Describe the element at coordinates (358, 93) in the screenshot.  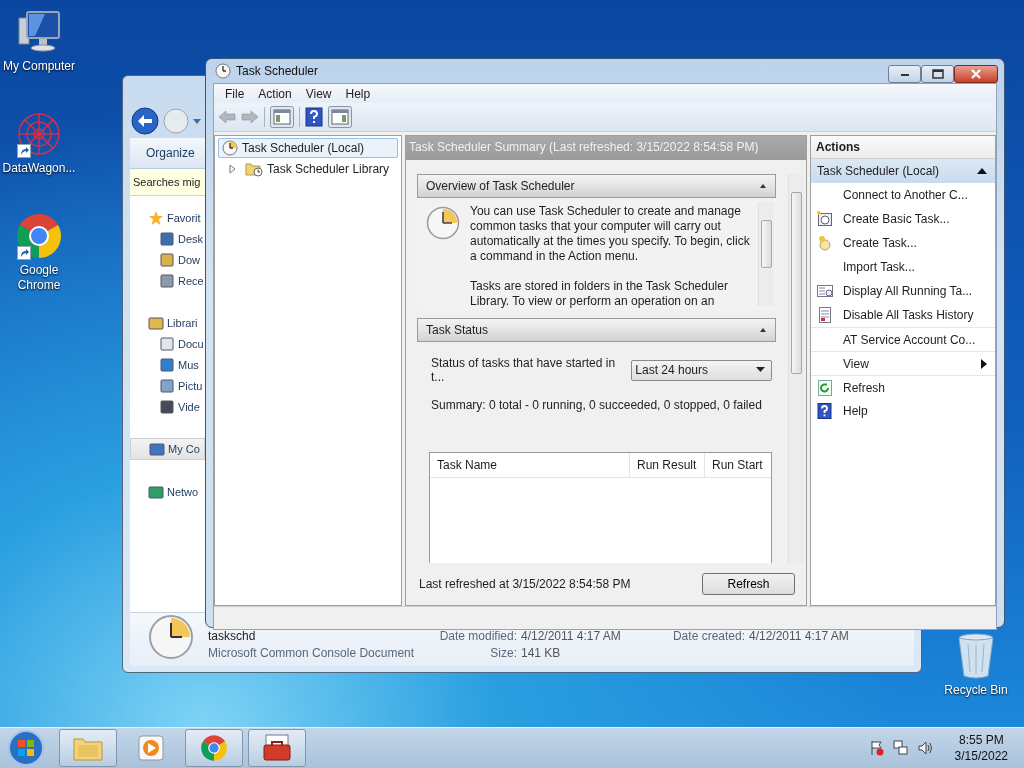
I see `menu-item: Help` at that location.